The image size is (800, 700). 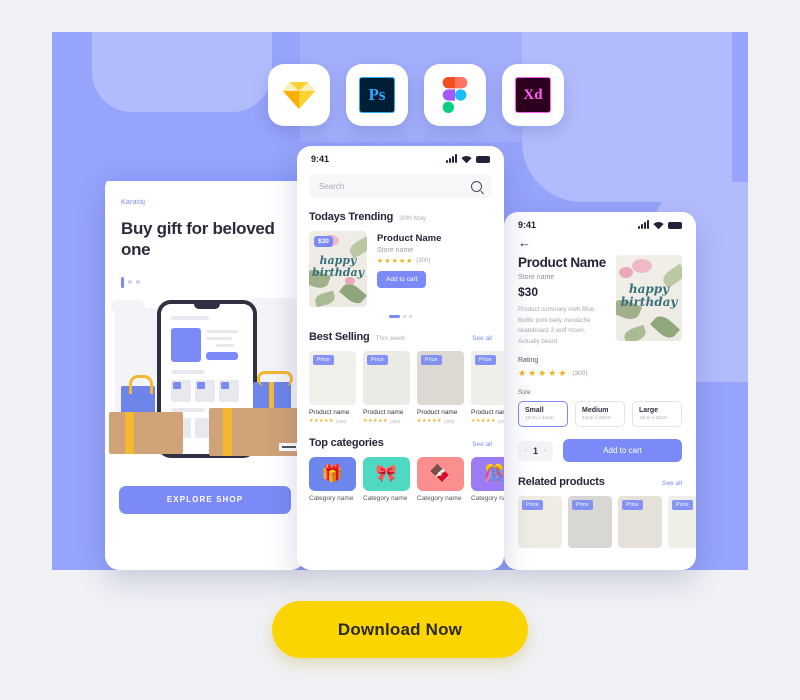 What do you see at coordinates (205, 177) in the screenshot?
I see `onboarding-topbar` at bounding box center [205, 177].